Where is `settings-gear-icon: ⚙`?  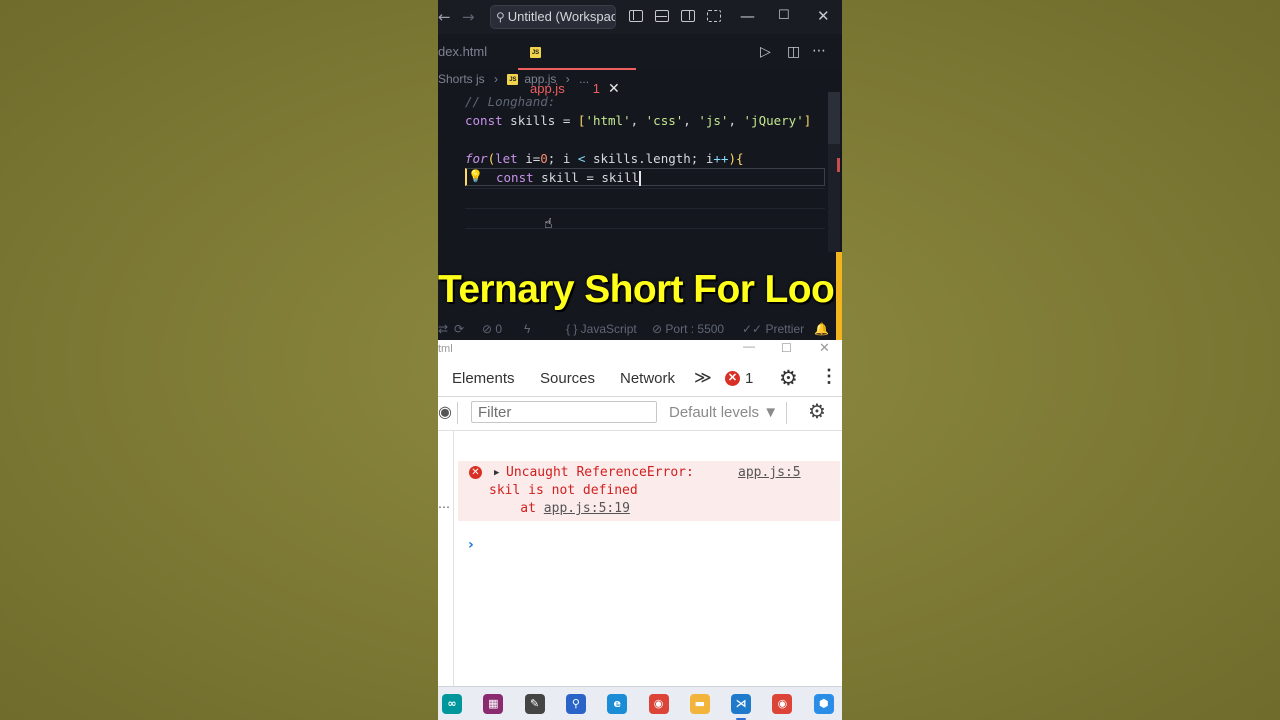 settings-gear-icon: ⚙ is located at coordinates (788, 378).